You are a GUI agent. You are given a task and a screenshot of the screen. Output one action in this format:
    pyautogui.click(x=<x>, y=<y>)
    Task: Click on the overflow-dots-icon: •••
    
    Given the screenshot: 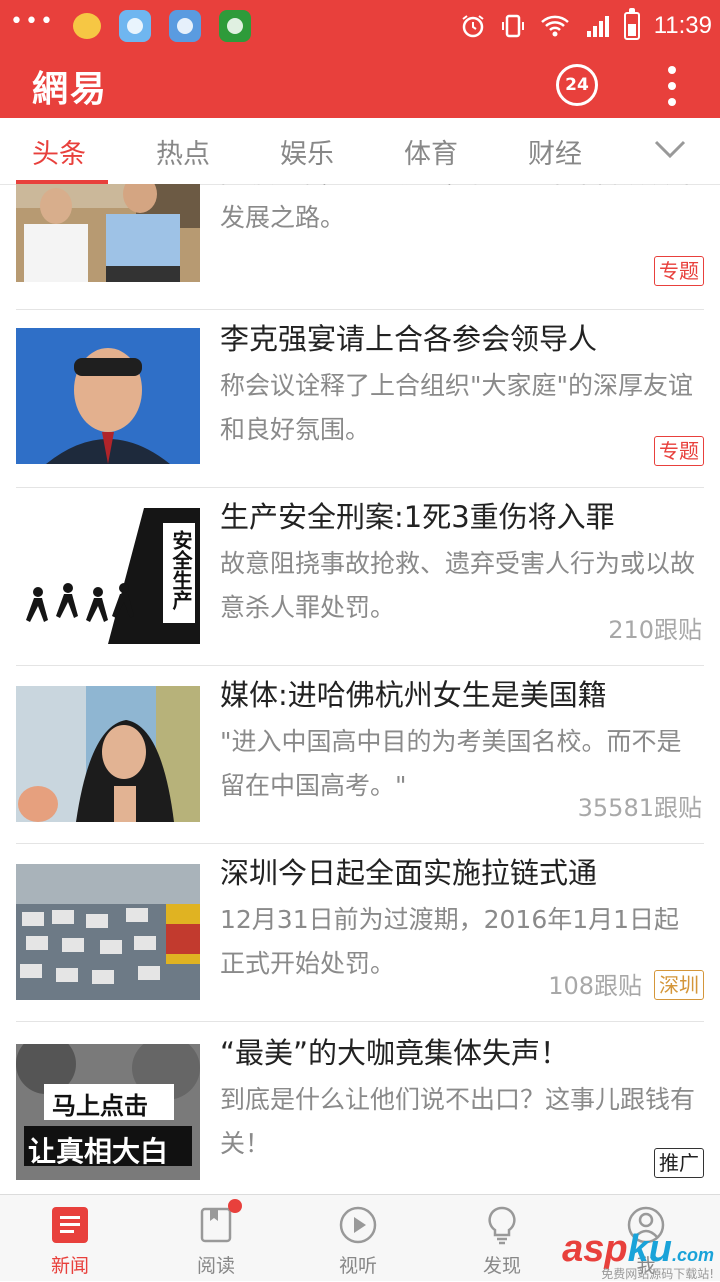 What is the action you would take?
    pyautogui.click(x=32, y=21)
    